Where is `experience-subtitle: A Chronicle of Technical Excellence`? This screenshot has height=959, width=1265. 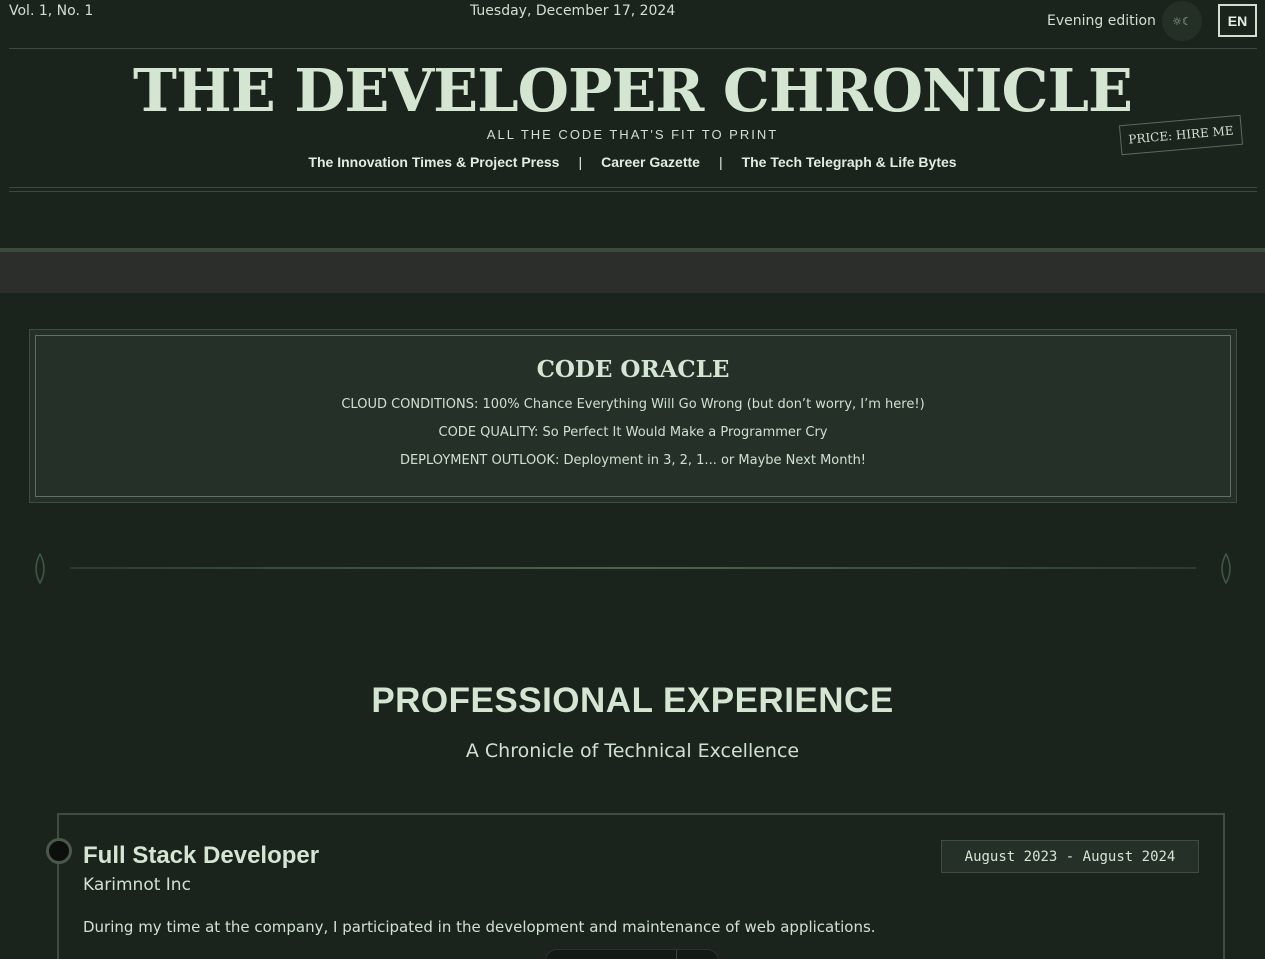
experience-subtitle: A Chronicle of Technical Excellence is located at coordinates (632, 751).